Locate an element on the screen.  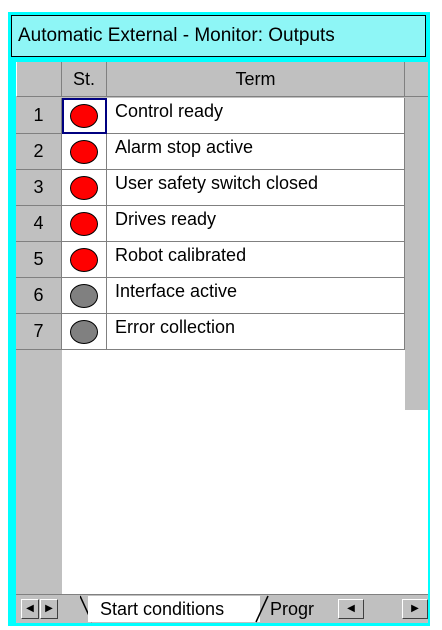
column-header-term: Term is located at coordinates (256, 79).